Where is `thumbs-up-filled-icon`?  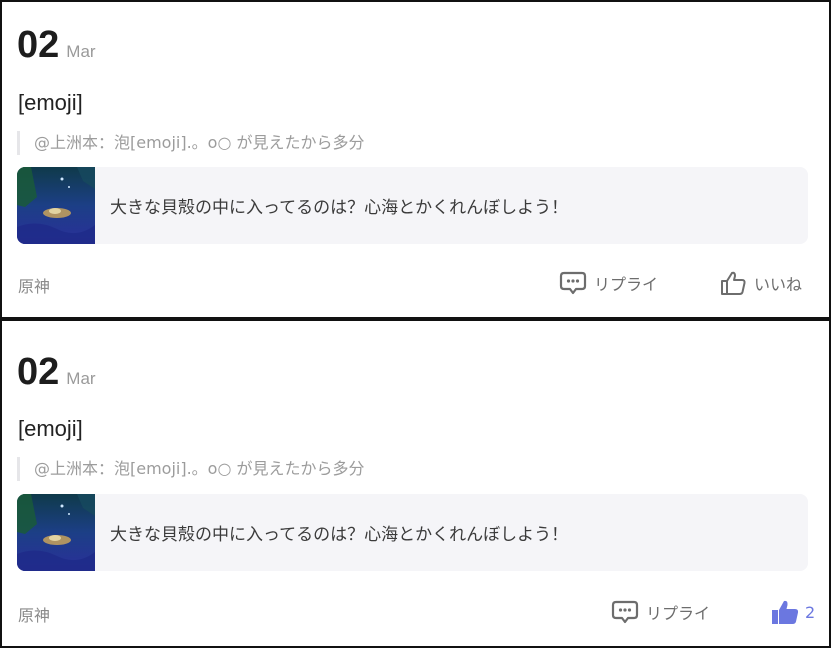 thumbs-up-filled-icon is located at coordinates (785, 612).